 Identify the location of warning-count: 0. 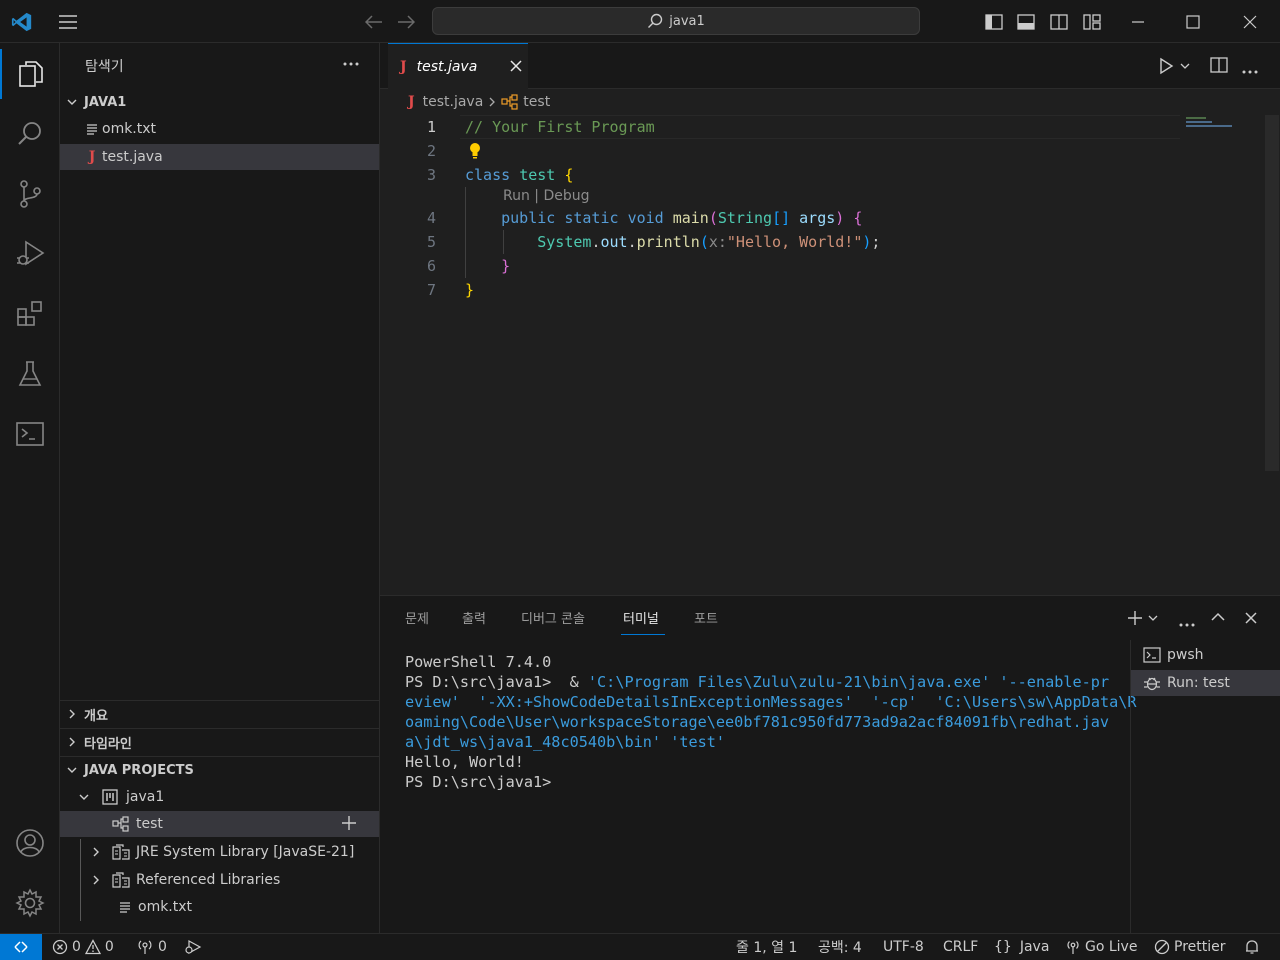
(109, 947).